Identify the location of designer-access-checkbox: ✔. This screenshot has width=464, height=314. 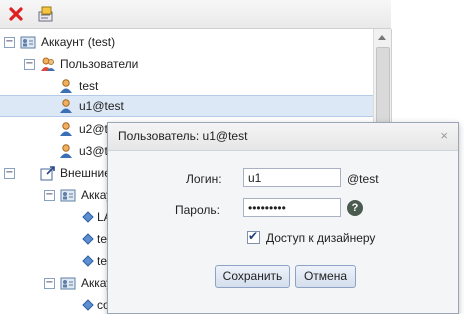
(253, 236).